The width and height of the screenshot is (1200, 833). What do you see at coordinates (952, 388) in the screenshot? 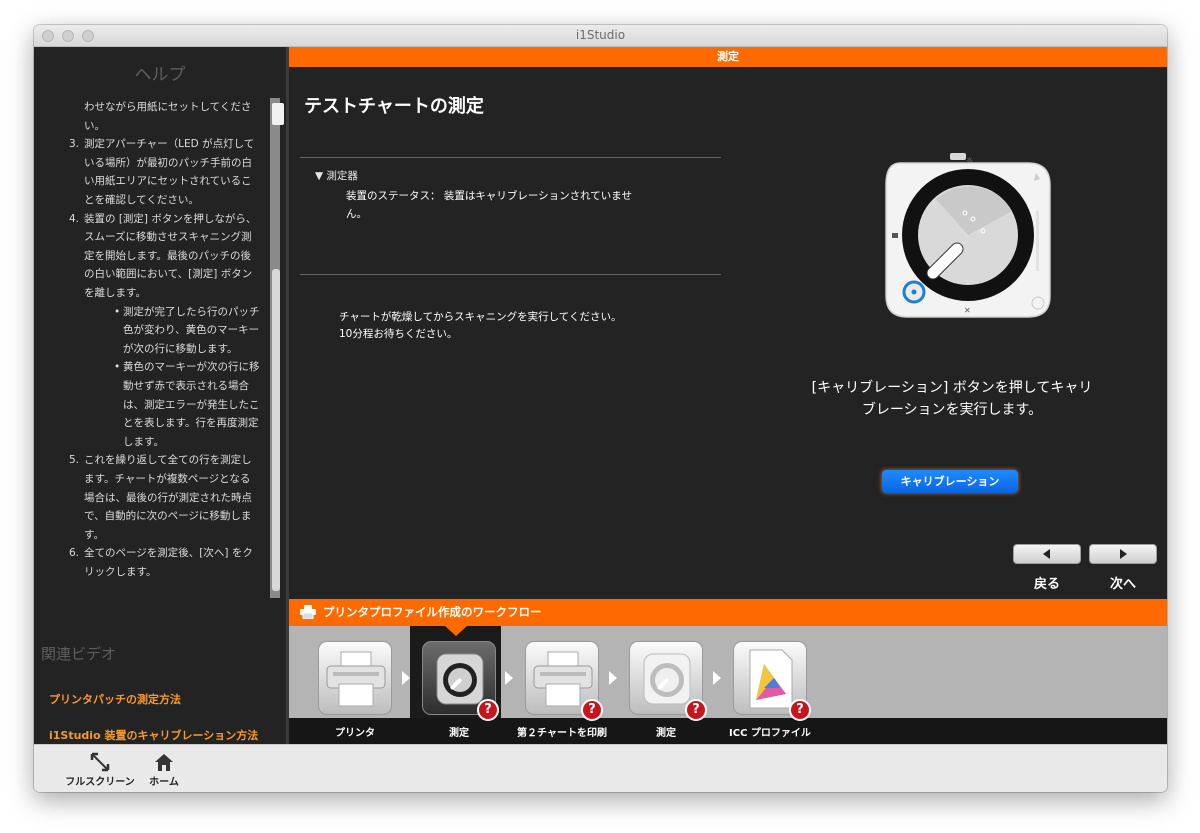
I see `calibration-message-line: [キャリブレーション] ボタンを押してキャリ` at bounding box center [952, 388].